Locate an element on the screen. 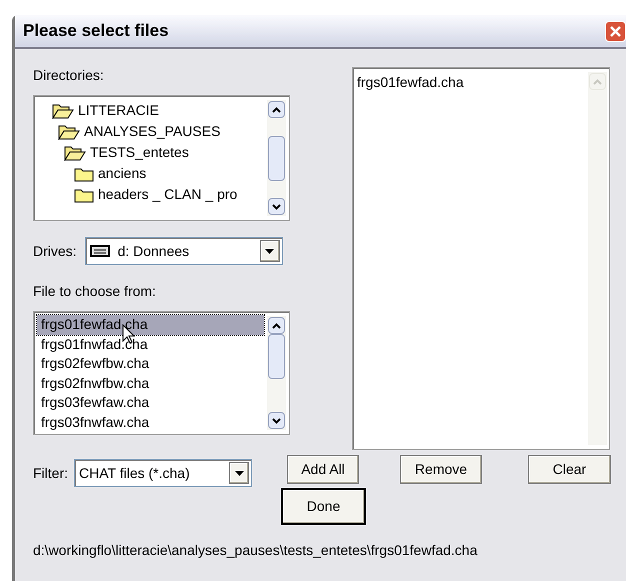 Image resolution: width=626 pixels, height=581 pixels. directory-item: LITTERACIE is located at coordinates (159, 110).